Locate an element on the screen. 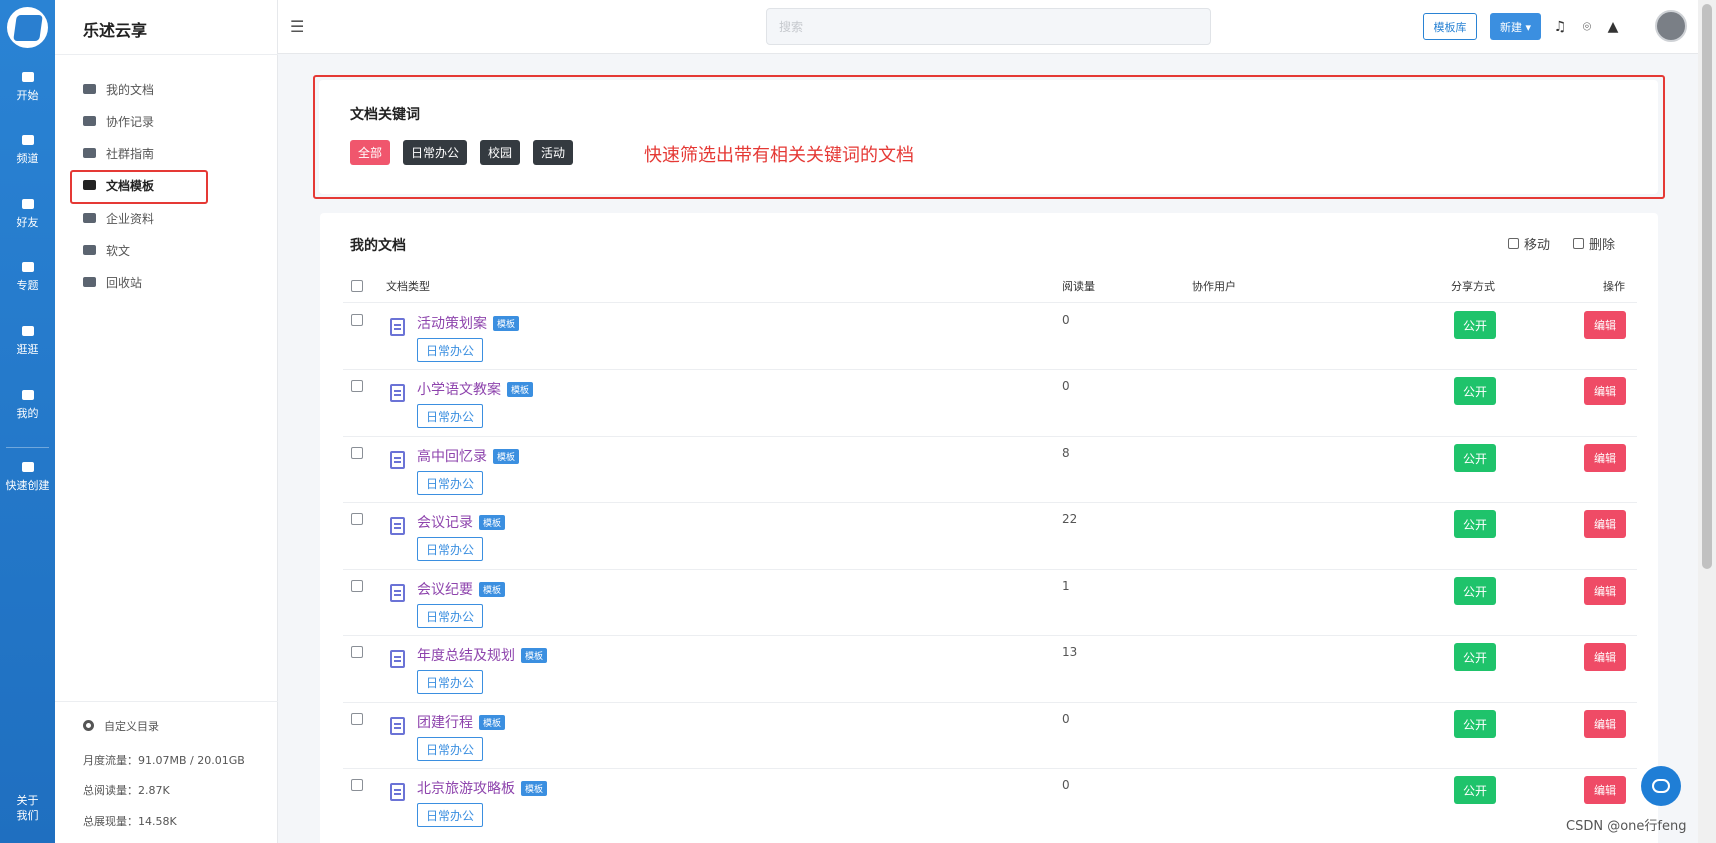  chat-button is located at coordinates (1661, 786).